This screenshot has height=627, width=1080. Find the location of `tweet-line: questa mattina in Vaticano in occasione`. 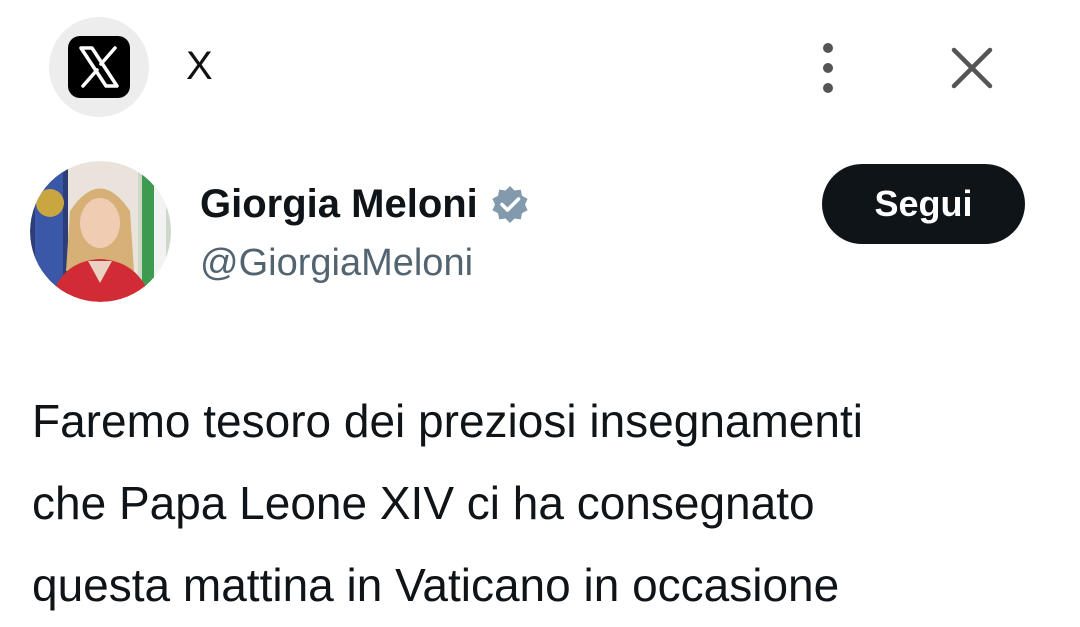

tweet-line: questa mattina in Vaticano in occasione is located at coordinates (436, 585).